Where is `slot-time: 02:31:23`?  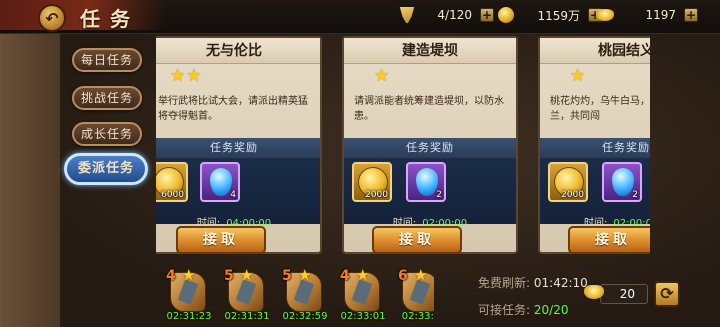 slot-time: 02:31:23 is located at coordinates (189, 316).